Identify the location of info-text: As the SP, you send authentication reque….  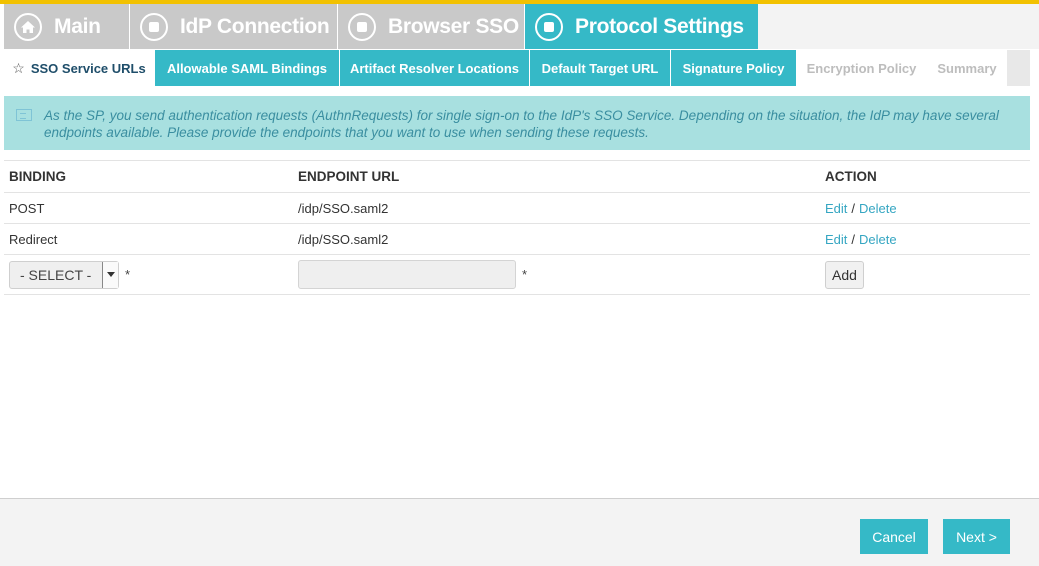
(521, 124).